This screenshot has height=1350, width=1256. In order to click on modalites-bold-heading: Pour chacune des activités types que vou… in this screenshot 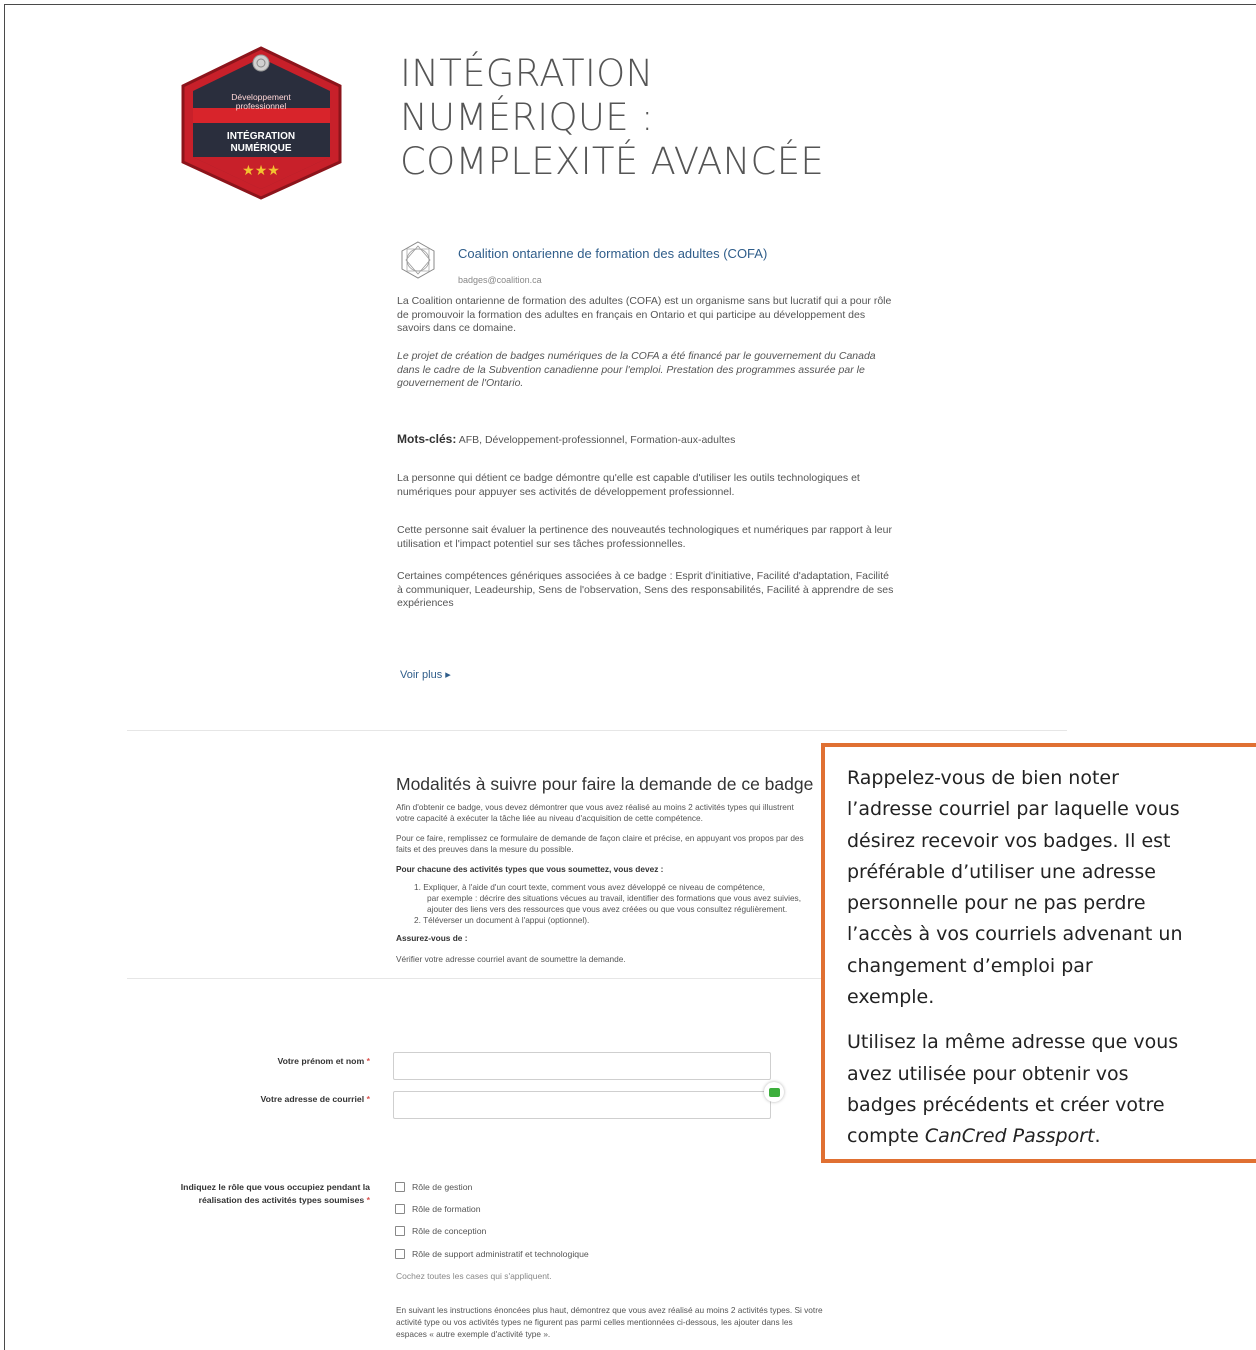, I will do `click(530, 869)`.